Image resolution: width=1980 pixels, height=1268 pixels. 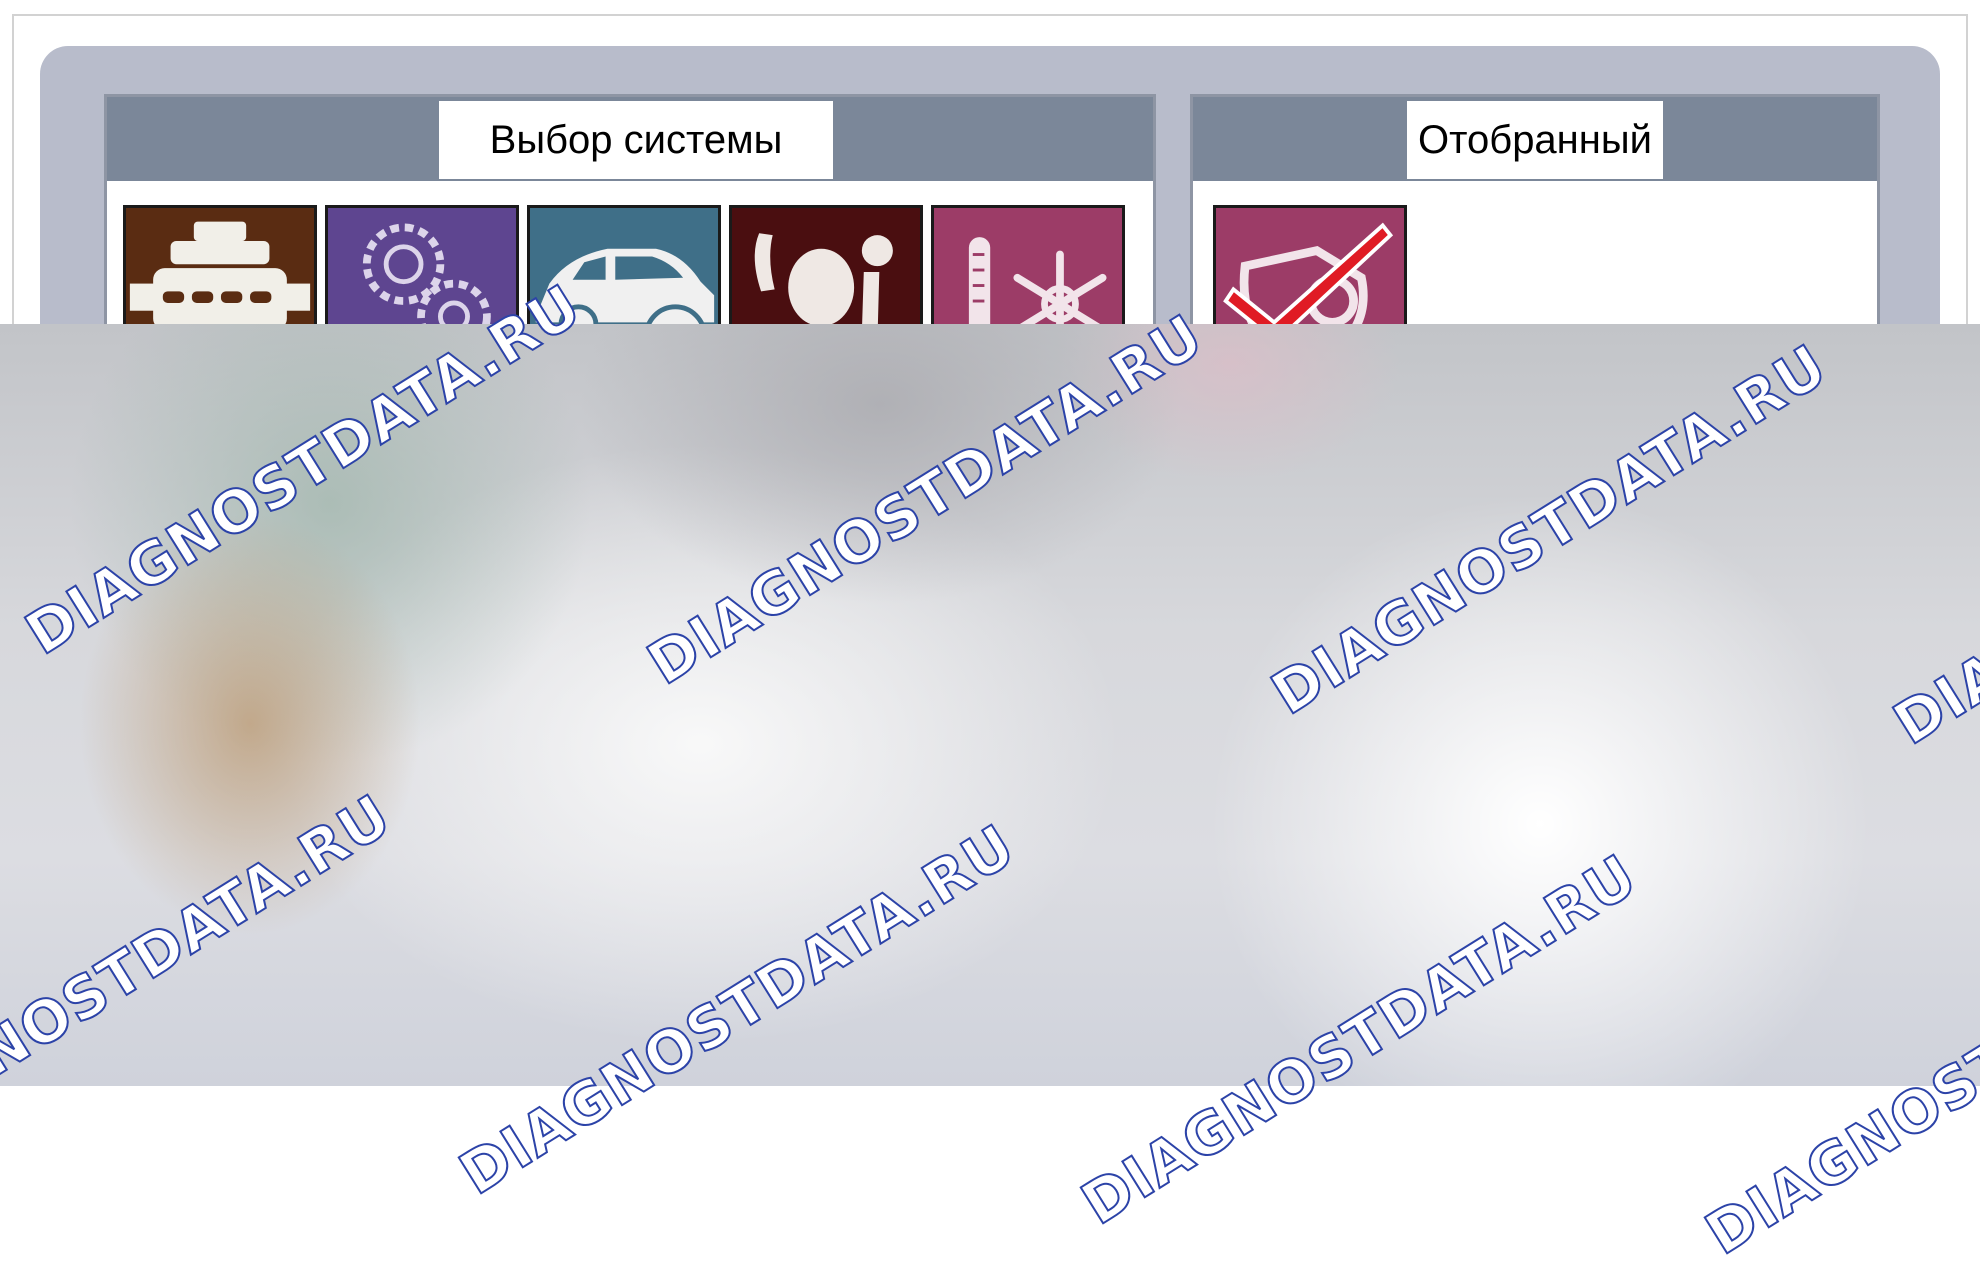 I want to click on selected-title: Отобранный, so click(x=1535, y=140).